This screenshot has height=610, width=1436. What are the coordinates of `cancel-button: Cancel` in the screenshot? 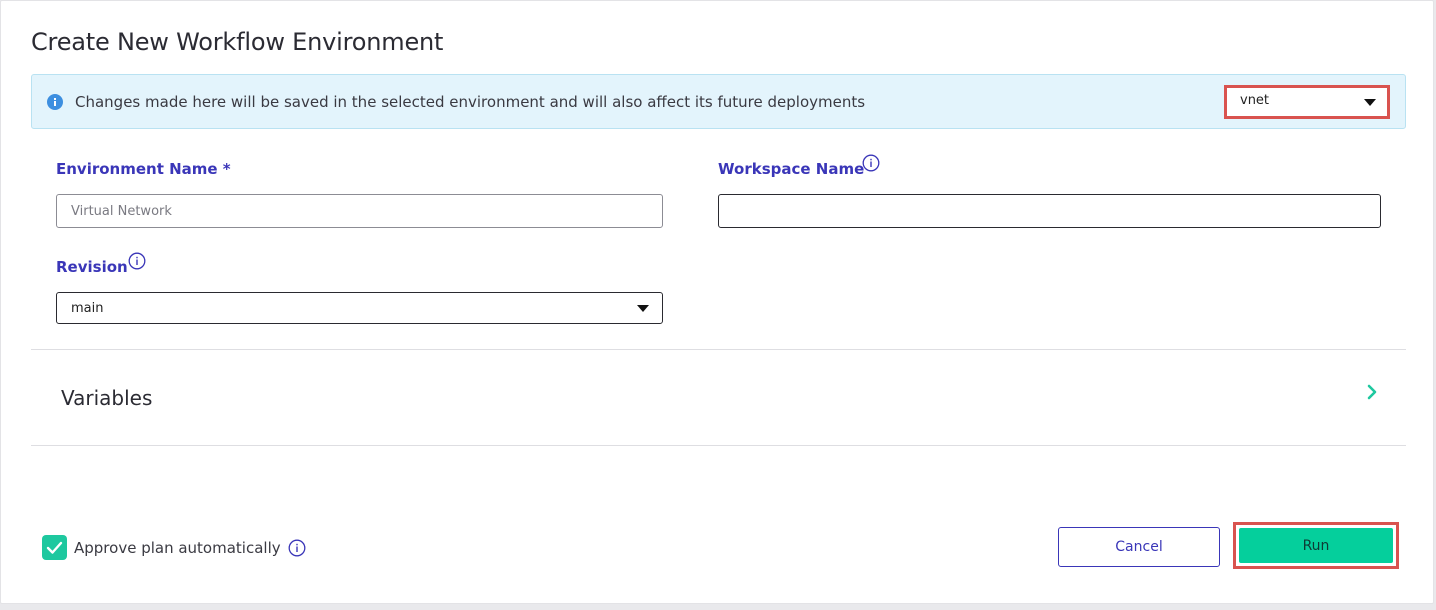 It's located at (1139, 547).